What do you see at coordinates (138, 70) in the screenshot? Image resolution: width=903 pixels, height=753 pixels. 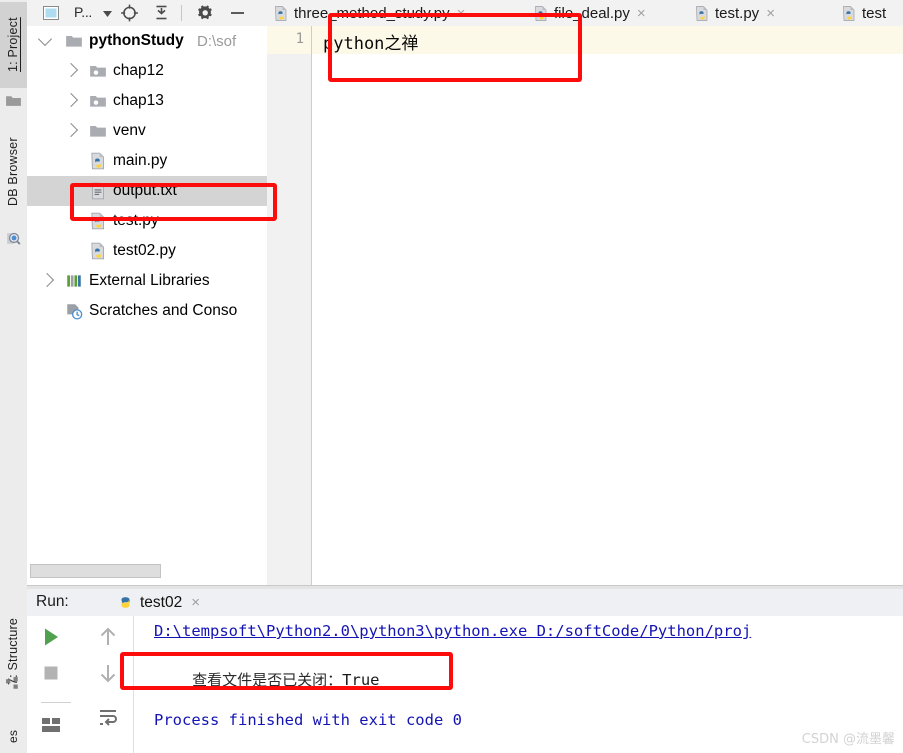 I see `tree-item-label: chap12` at bounding box center [138, 70].